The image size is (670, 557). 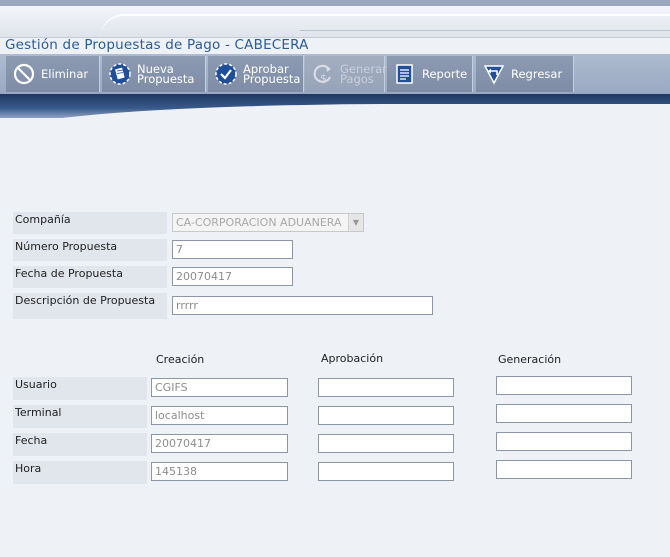 What do you see at coordinates (219, 415) in the screenshot?
I see `terminal-creacion-field: localhost` at bounding box center [219, 415].